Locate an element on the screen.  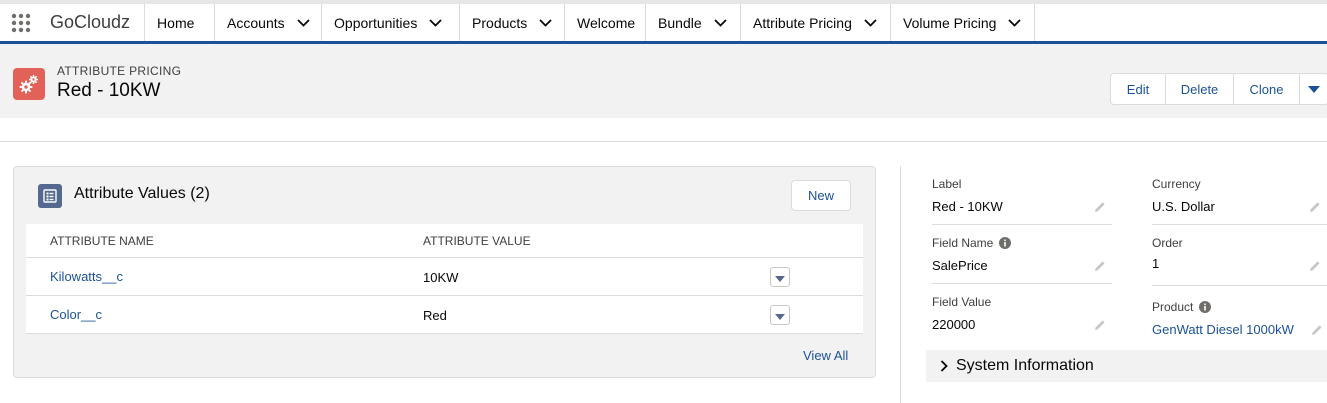
page-title: Red - 10KW is located at coordinates (109, 90).